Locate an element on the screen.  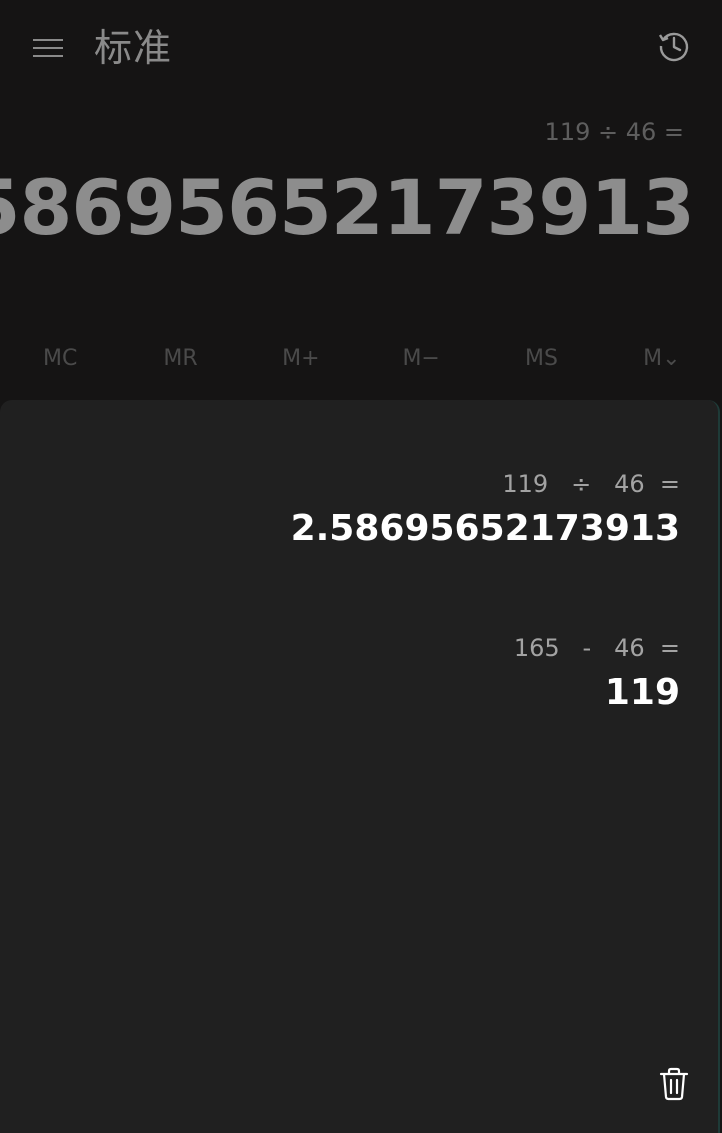
expression-display: 119 ÷ 46 = is located at coordinates (614, 132).